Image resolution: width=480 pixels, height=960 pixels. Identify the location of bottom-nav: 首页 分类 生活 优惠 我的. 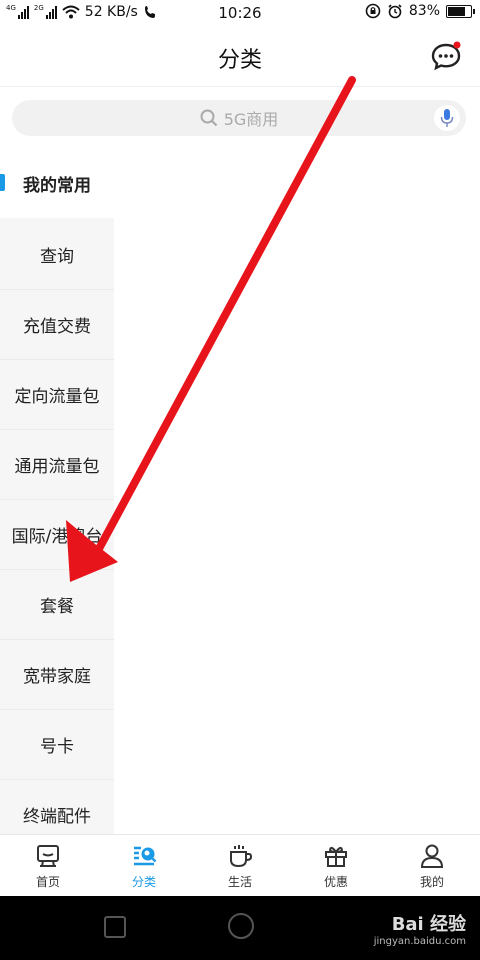
(240, 865).